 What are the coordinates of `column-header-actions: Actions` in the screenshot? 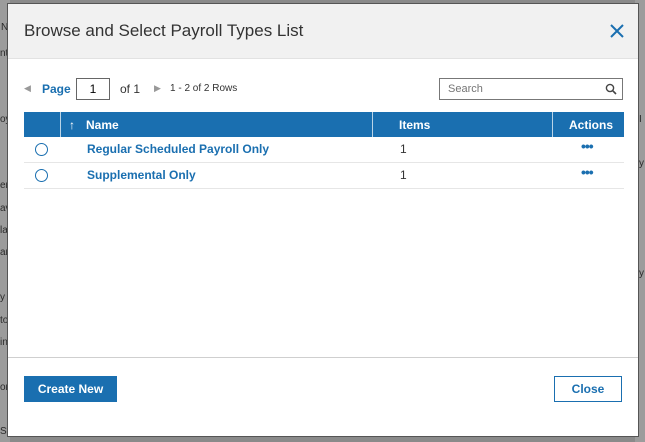 It's located at (591, 125).